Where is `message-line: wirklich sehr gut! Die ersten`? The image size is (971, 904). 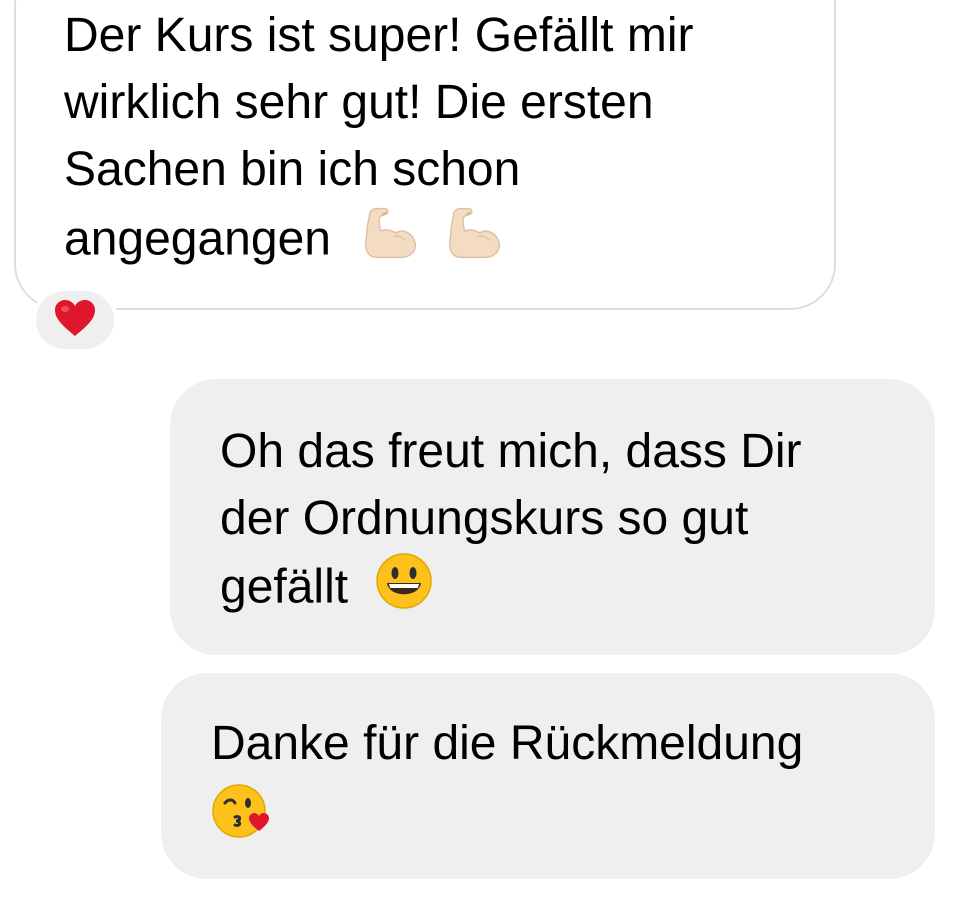
message-line: wirklich sehr gut! Die ersten is located at coordinates (359, 102).